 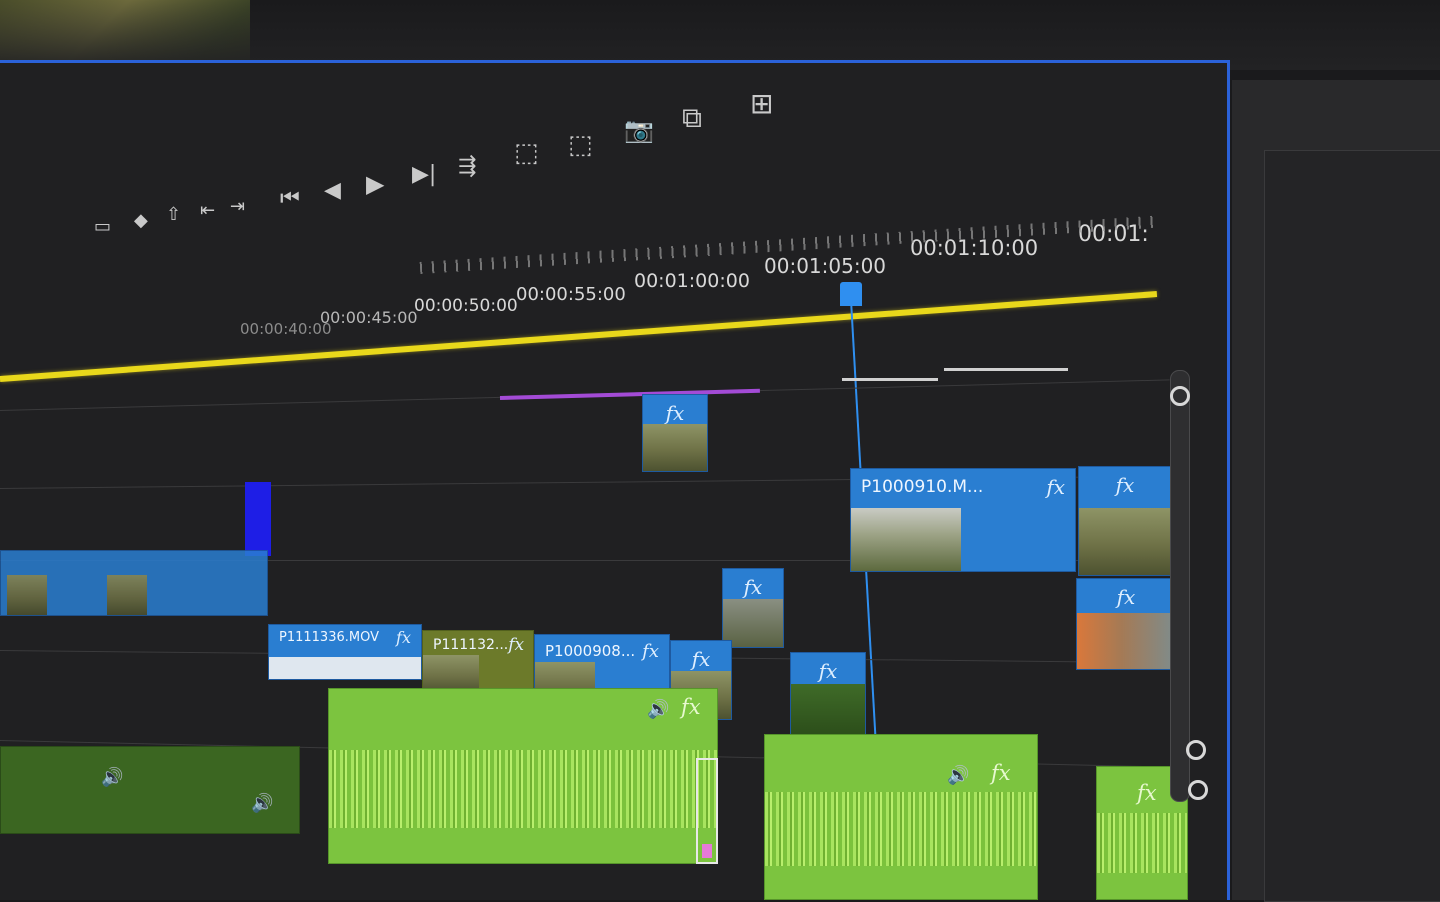 What do you see at coordinates (258, 519) in the screenshot?
I see `in-point-marker` at bounding box center [258, 519].